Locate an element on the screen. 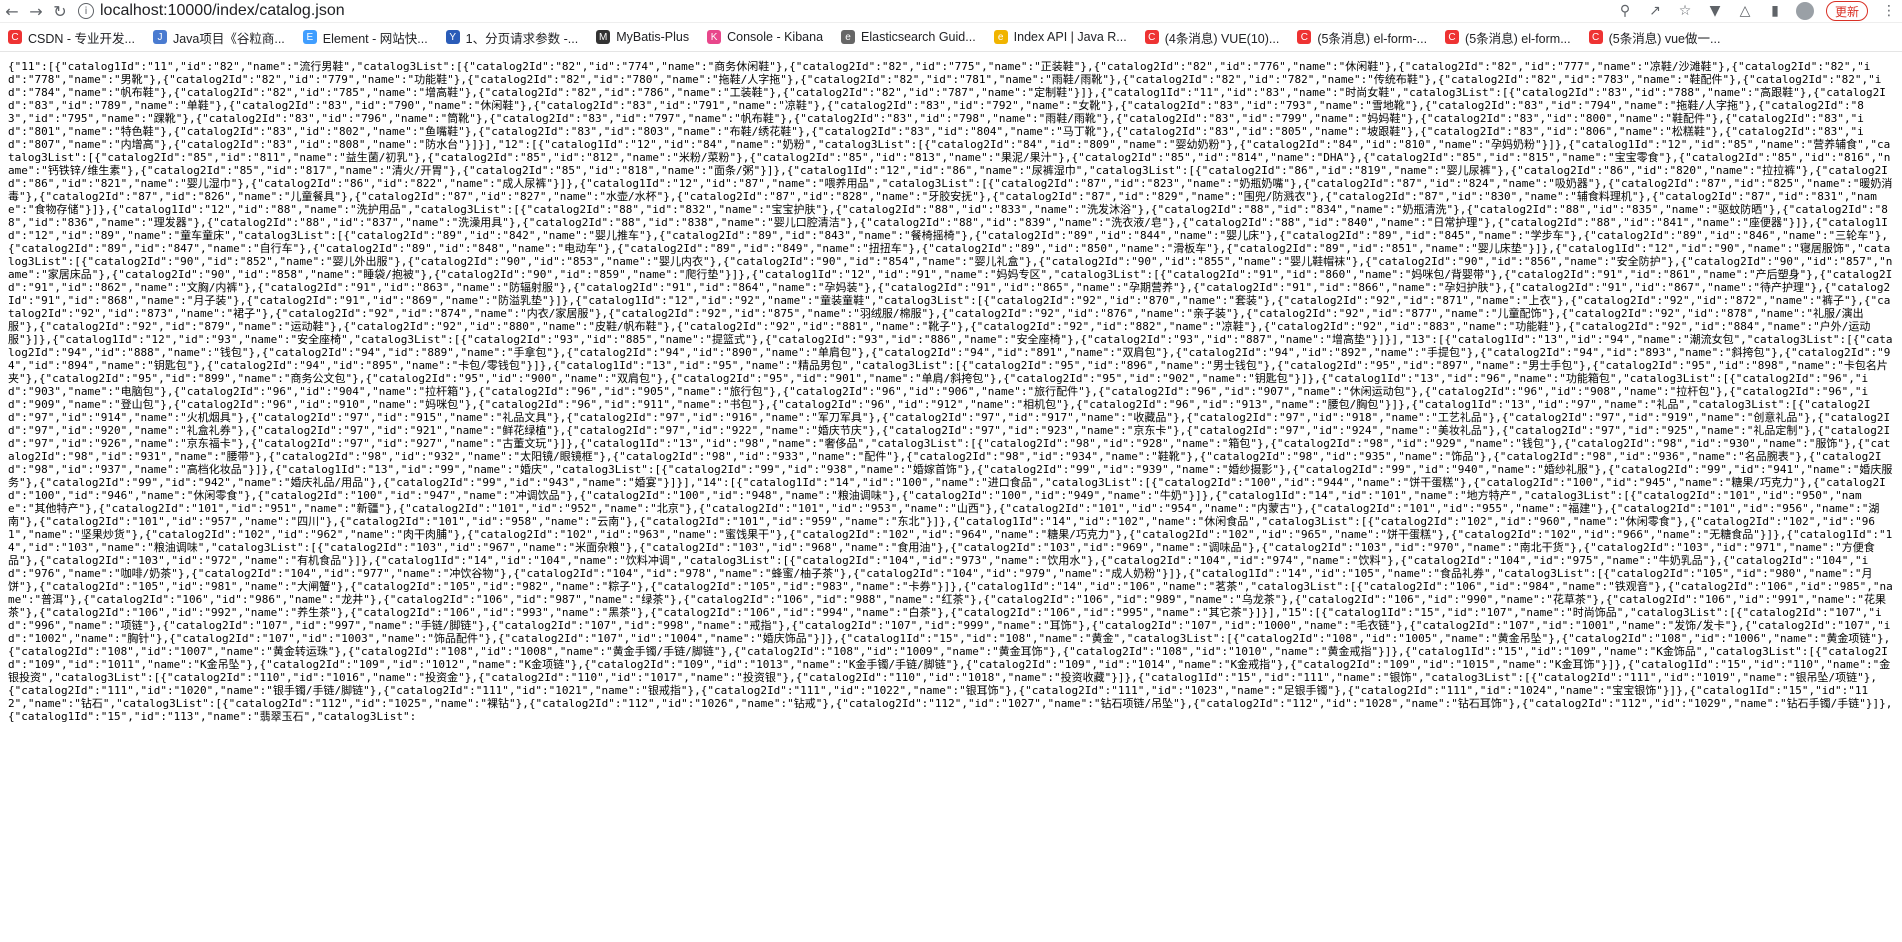  extension-icon: ▼ is located at coordinates (1715, 11).